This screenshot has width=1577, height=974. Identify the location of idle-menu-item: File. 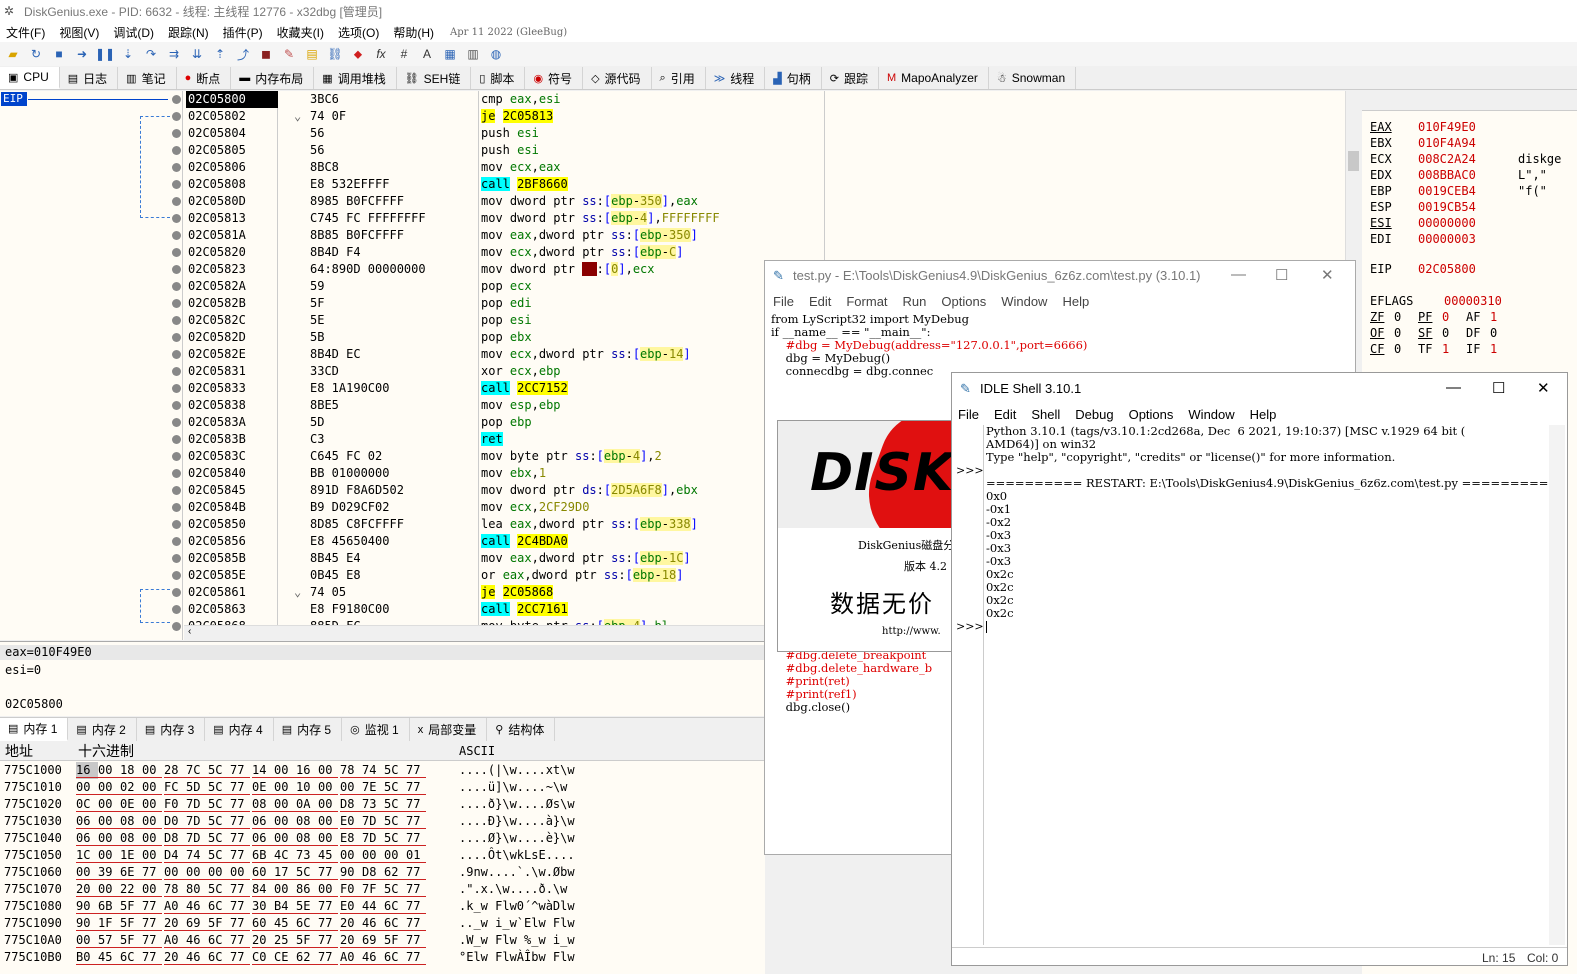
(968, 414).